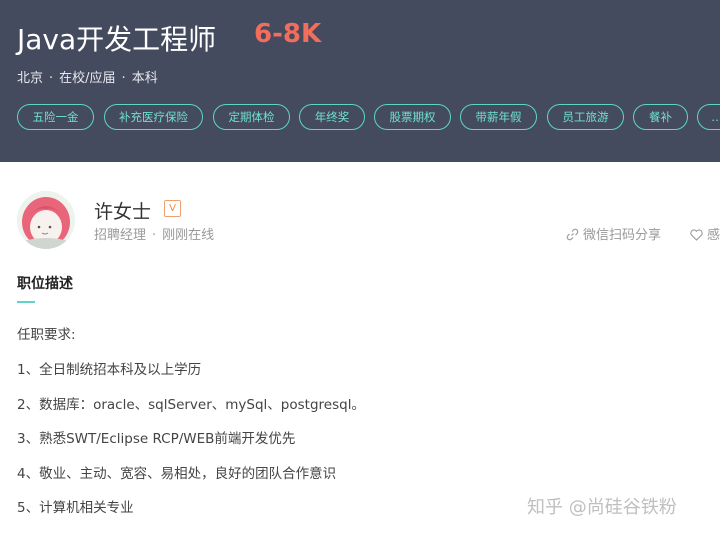 The height and width of the screenshot is (535, 720). What do you see at coordinates (585, 117) in the screenshot?
I see `benefit-tag: 员工旅游` at bounding box center [585, 117].